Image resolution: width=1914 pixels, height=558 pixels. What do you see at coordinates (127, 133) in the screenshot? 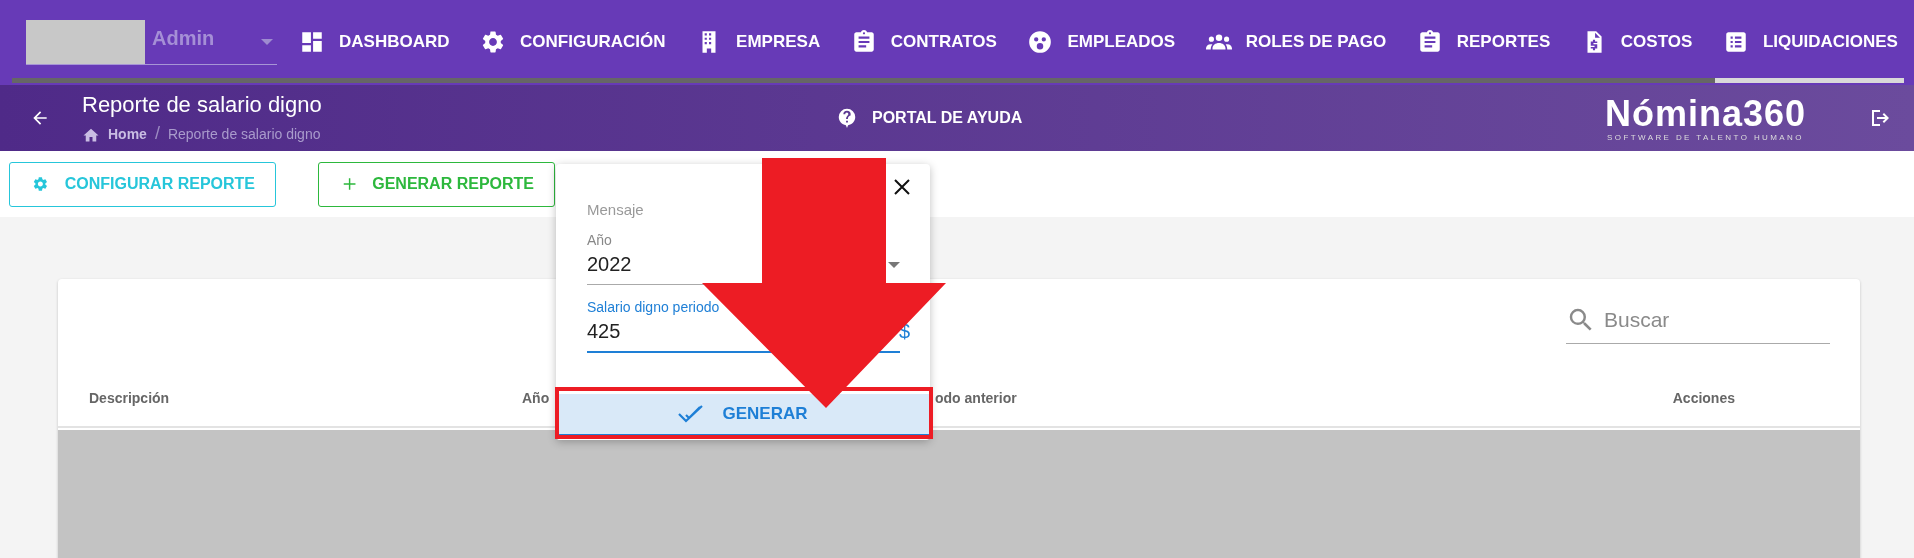
I see `breadcrumb-link: Home` at bounding box center [127, 133].